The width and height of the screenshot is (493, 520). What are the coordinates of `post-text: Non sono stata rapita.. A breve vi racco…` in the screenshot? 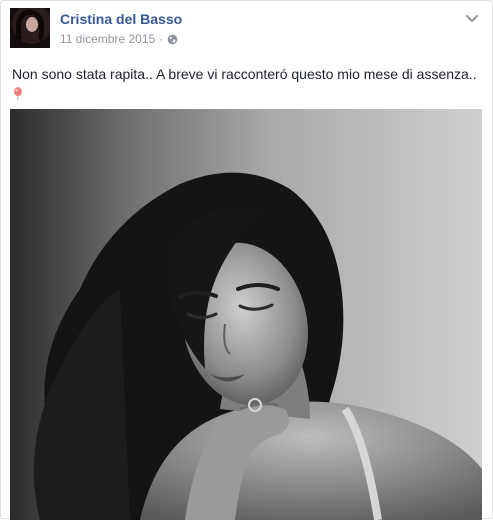 It's located at (247, 84).